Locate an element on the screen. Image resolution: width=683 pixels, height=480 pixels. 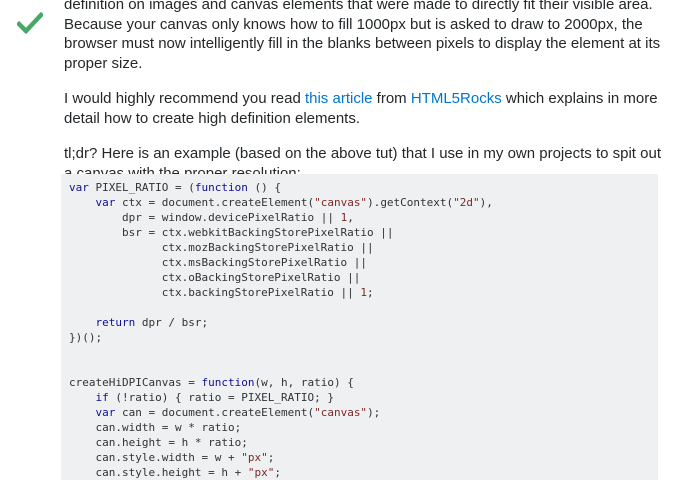
code-line: })(); is located at coordinates (86, 337).